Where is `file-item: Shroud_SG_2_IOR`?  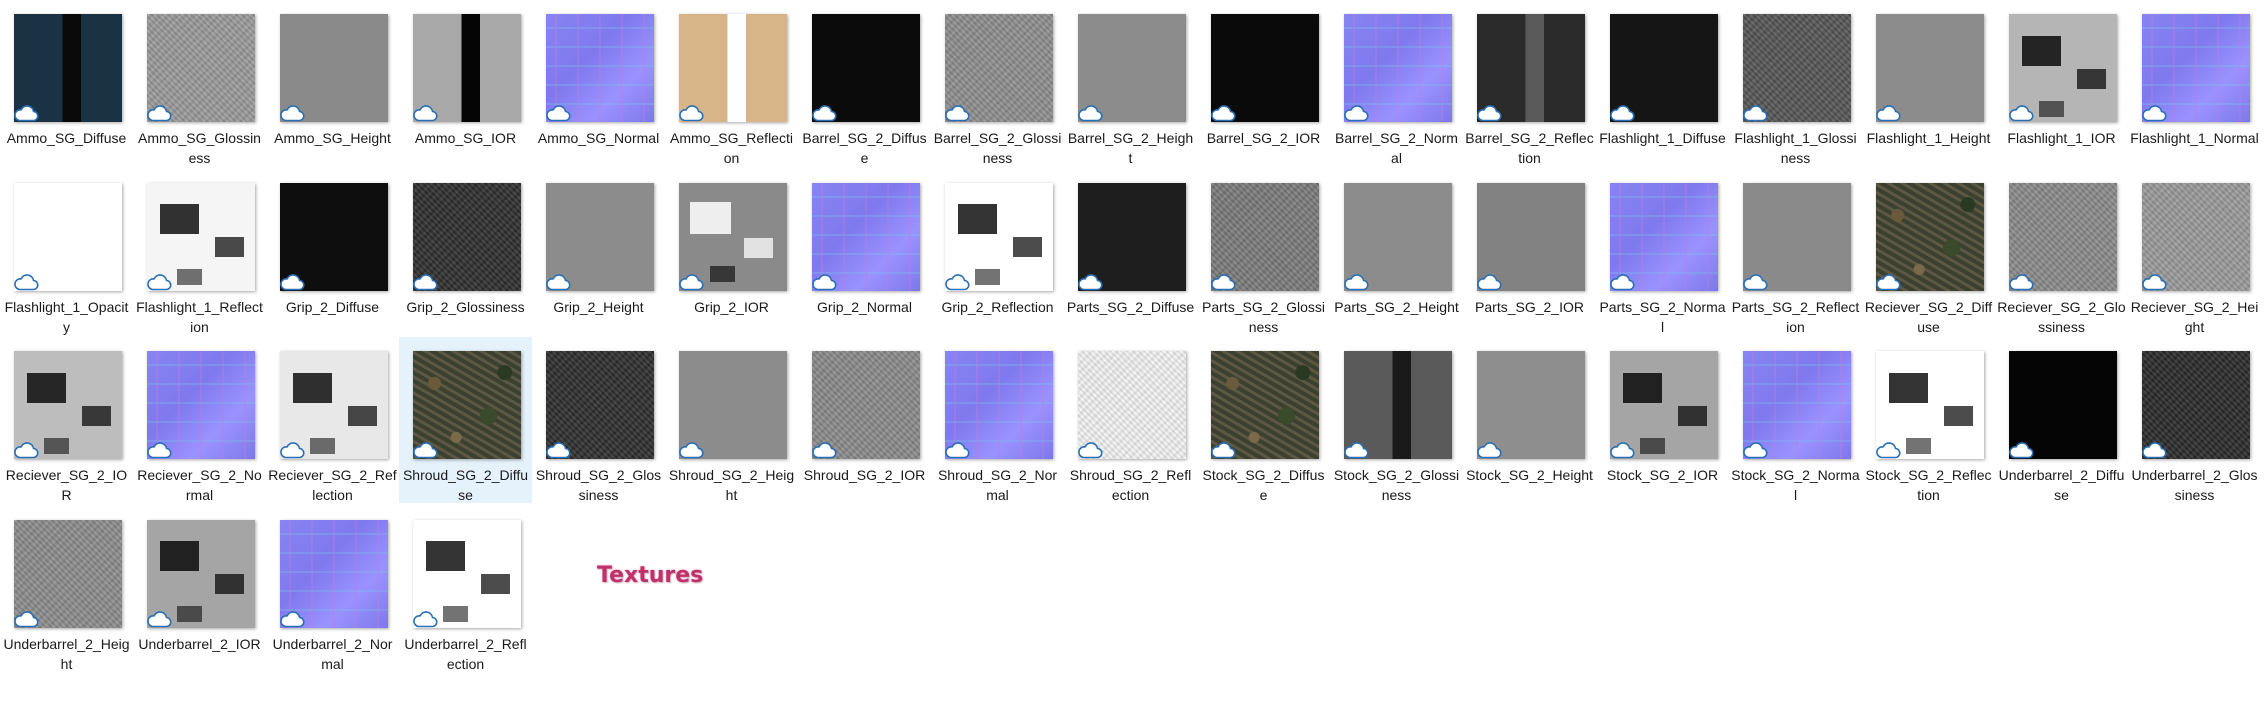 file-item: Shroud_SG_2_IOR is located at coordinates (864, 420).